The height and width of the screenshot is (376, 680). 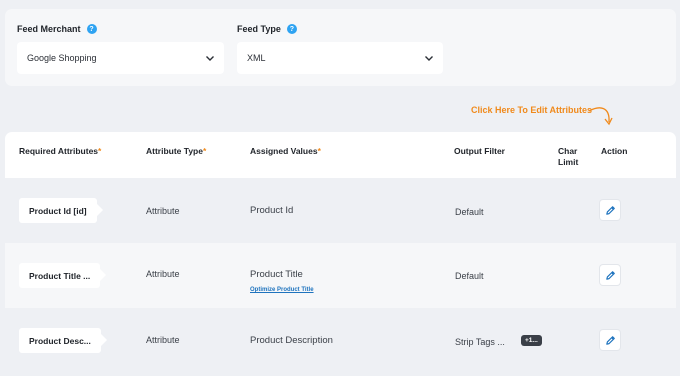 I want to click on header-char-limit: Char Limit, so click(x=568, y=156).